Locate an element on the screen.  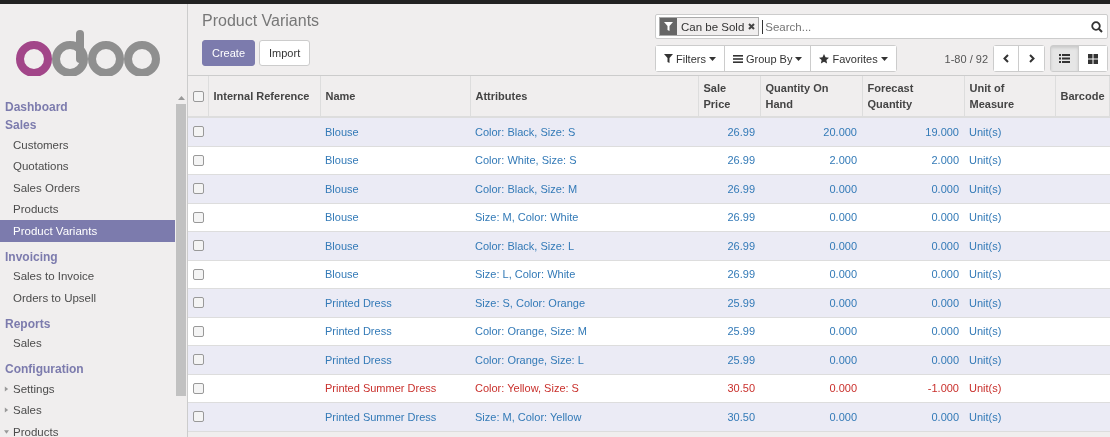
sidebar-item: Customers is located at coordinates (87, 145).